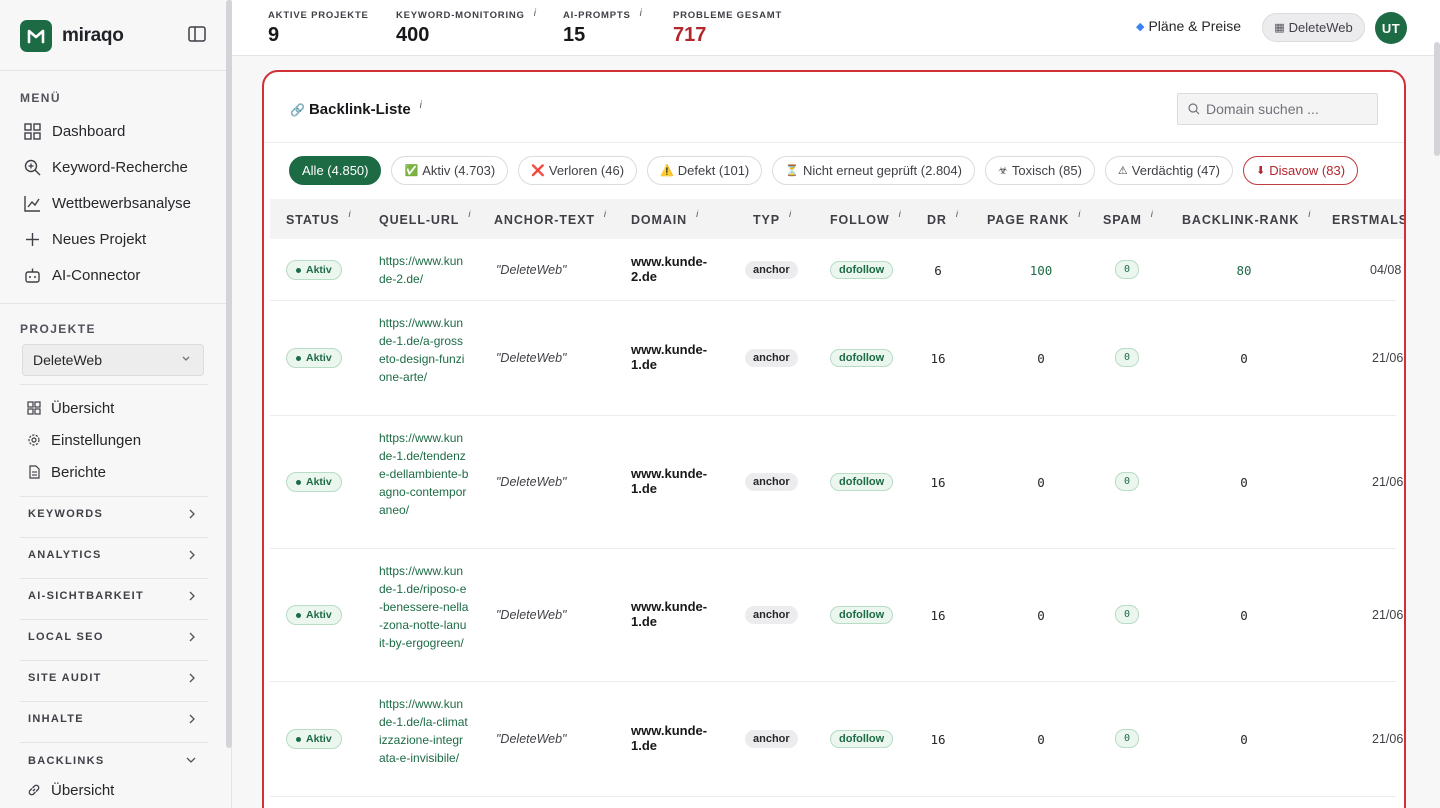  I want to click on backlinks-overview: Übersicht, so click(70, 790).